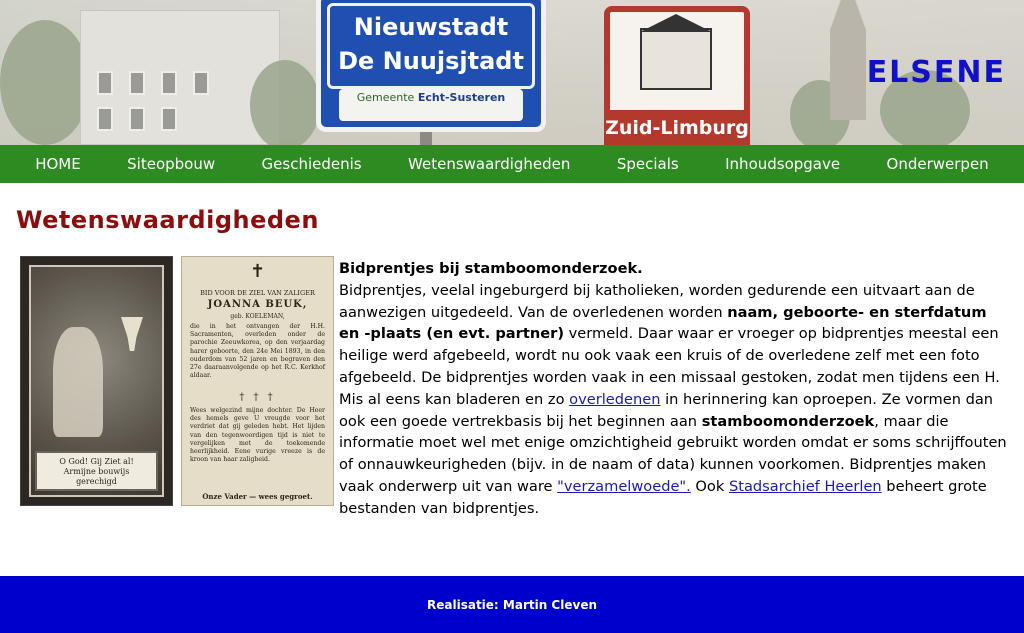  Describe the element at coordinates (426, 138) in the screenshot. I see `sign-pole` at that location.